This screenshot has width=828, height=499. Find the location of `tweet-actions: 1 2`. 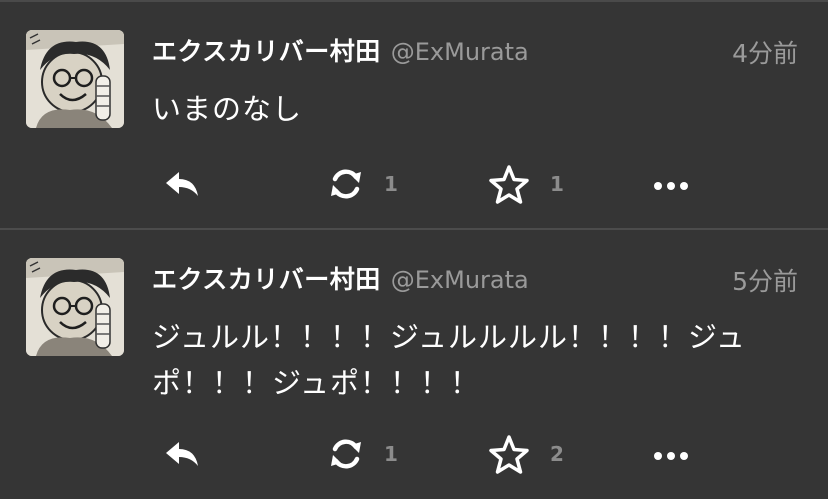

tweet-actions: 1 2 is located at coordinates (414, 454).